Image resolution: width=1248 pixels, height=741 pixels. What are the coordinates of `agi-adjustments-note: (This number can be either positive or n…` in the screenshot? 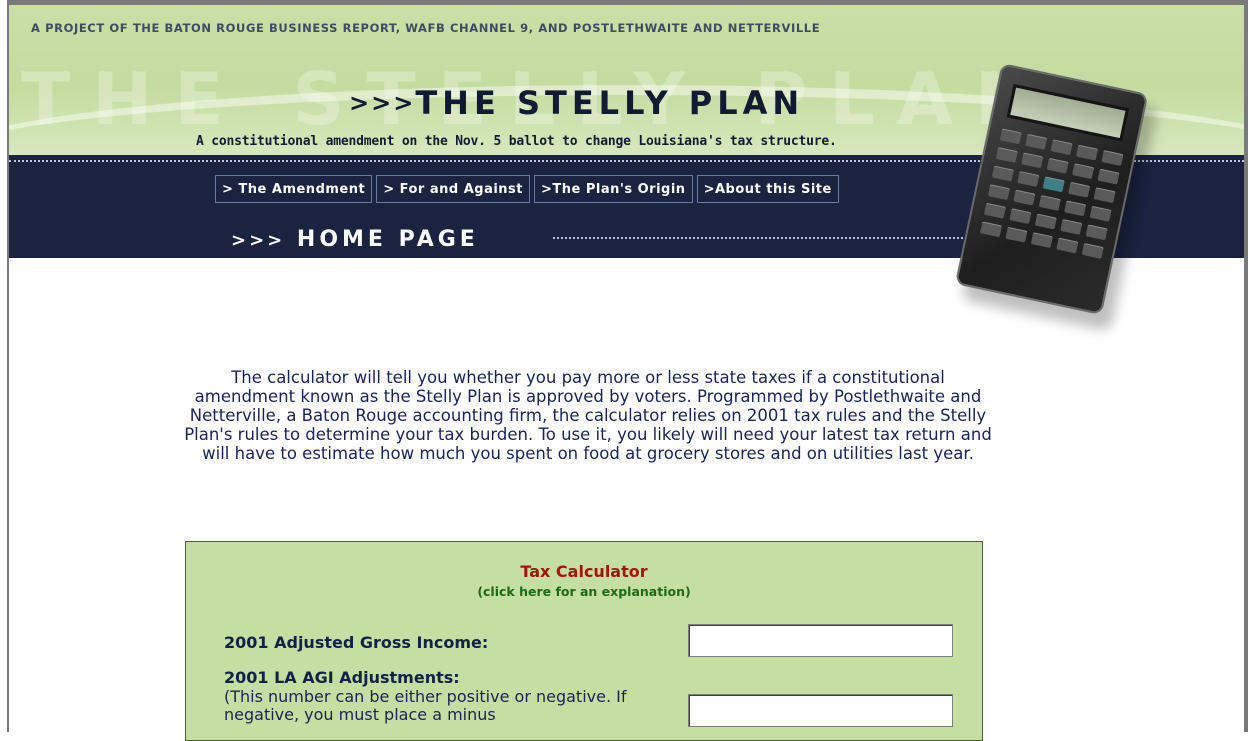 It's located at (425, 705).